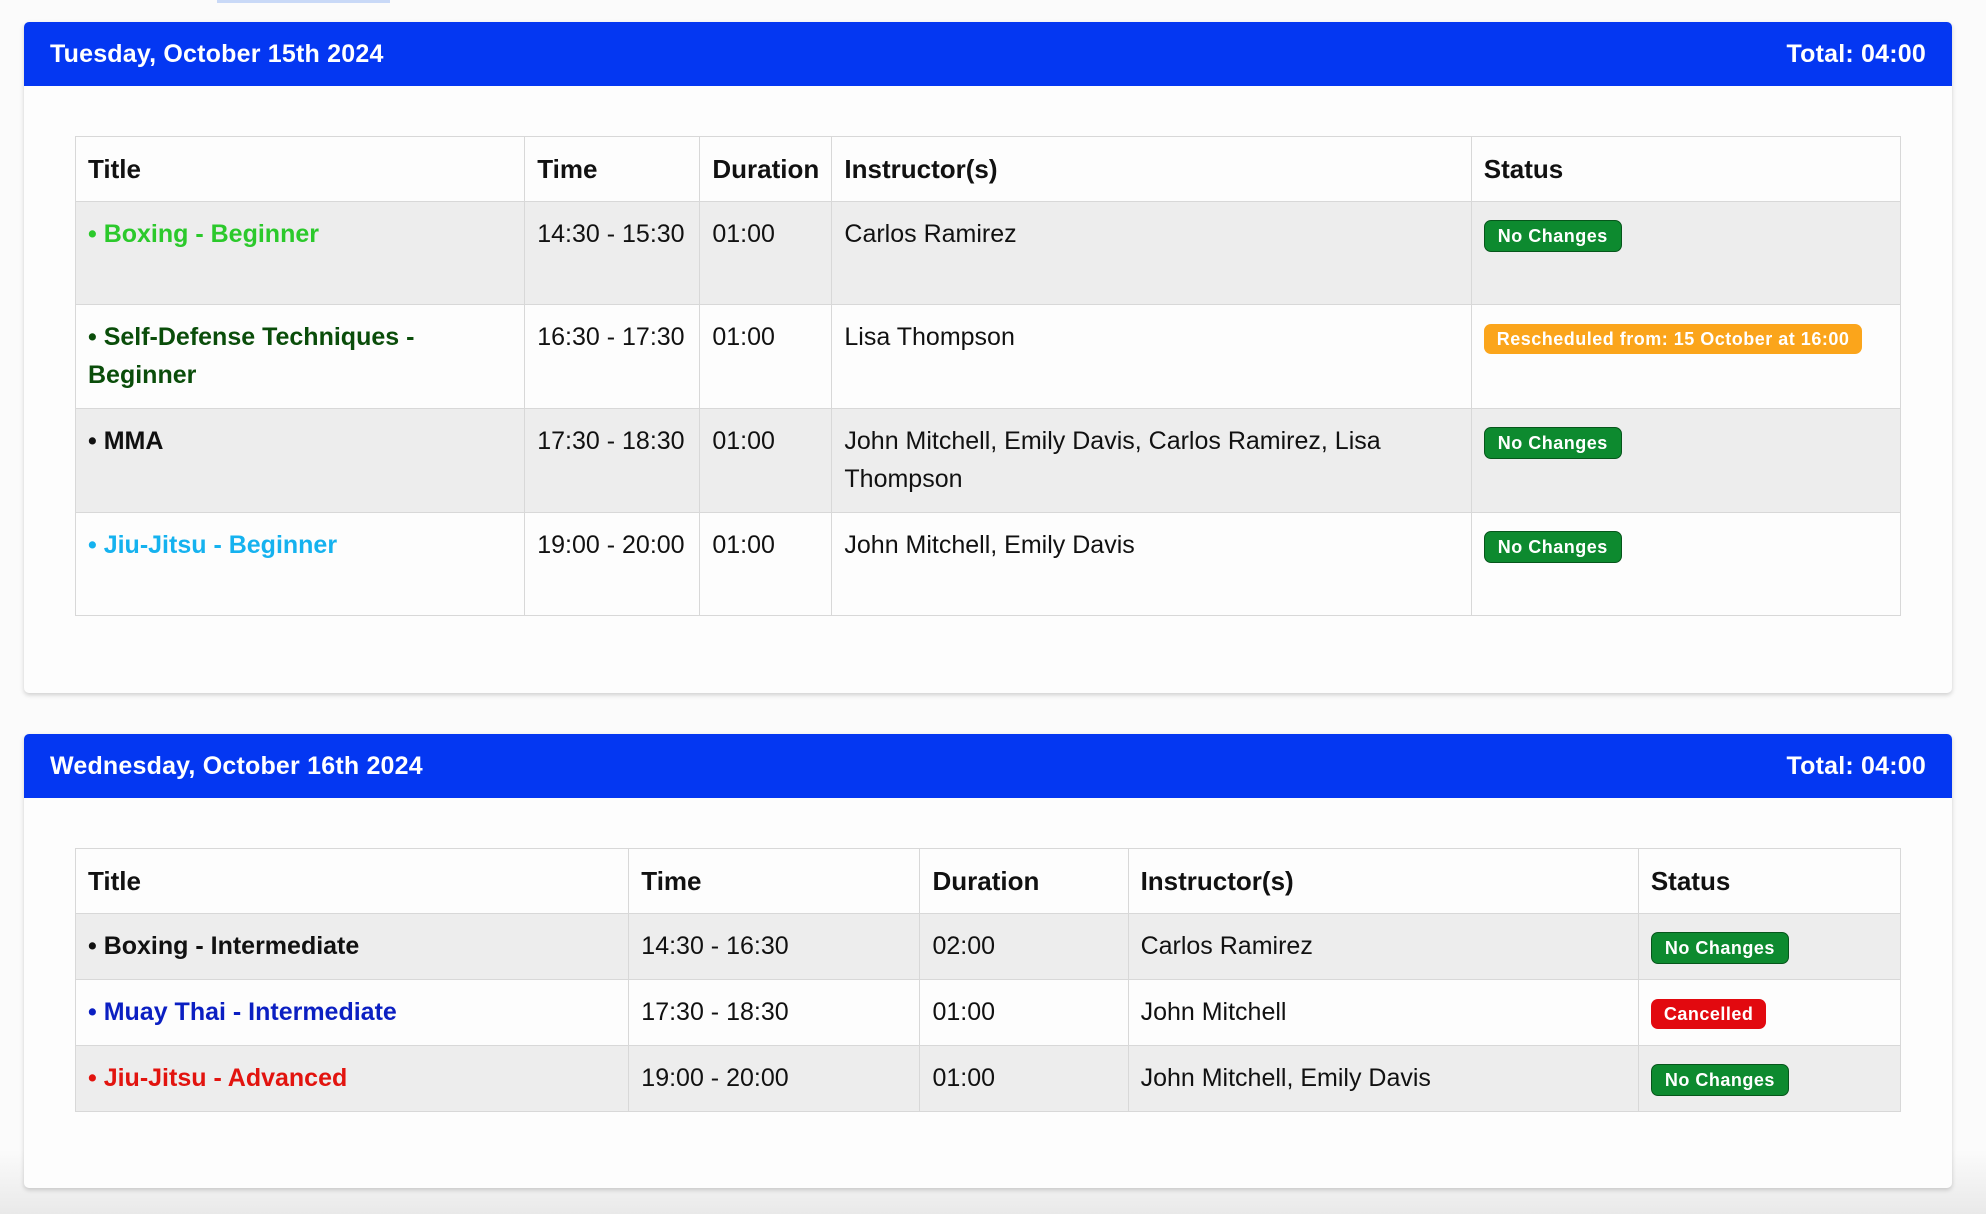 This screenshot has width=1986, height=1214. I want to click on class-title: • Boxing - Beginner, so click(203, 234).